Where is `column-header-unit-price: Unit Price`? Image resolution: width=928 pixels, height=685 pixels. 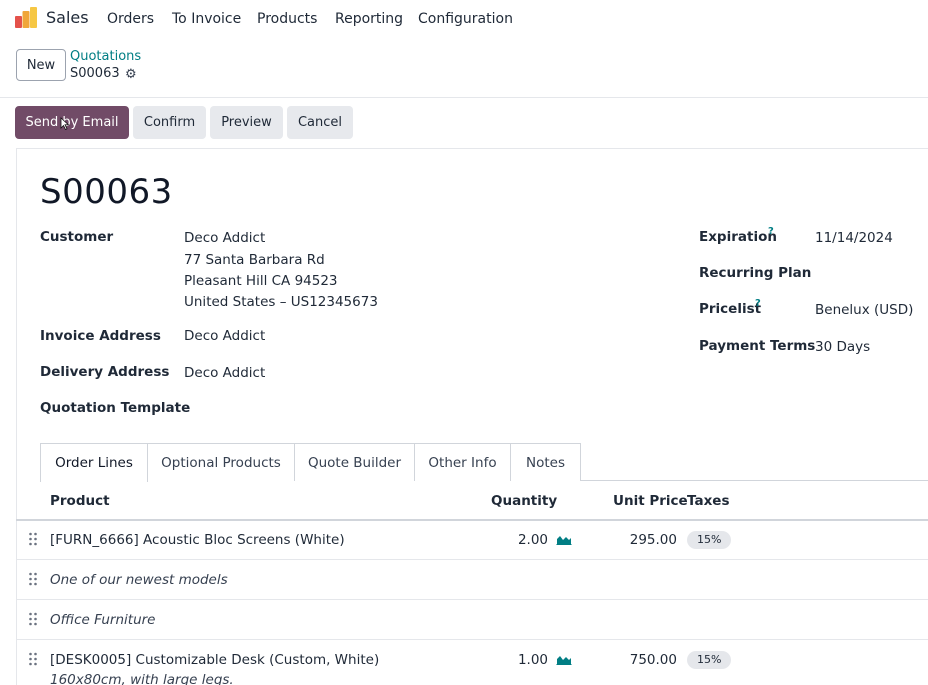 column-header-unit-price: Unit Price is located at coordinates (650, 501).